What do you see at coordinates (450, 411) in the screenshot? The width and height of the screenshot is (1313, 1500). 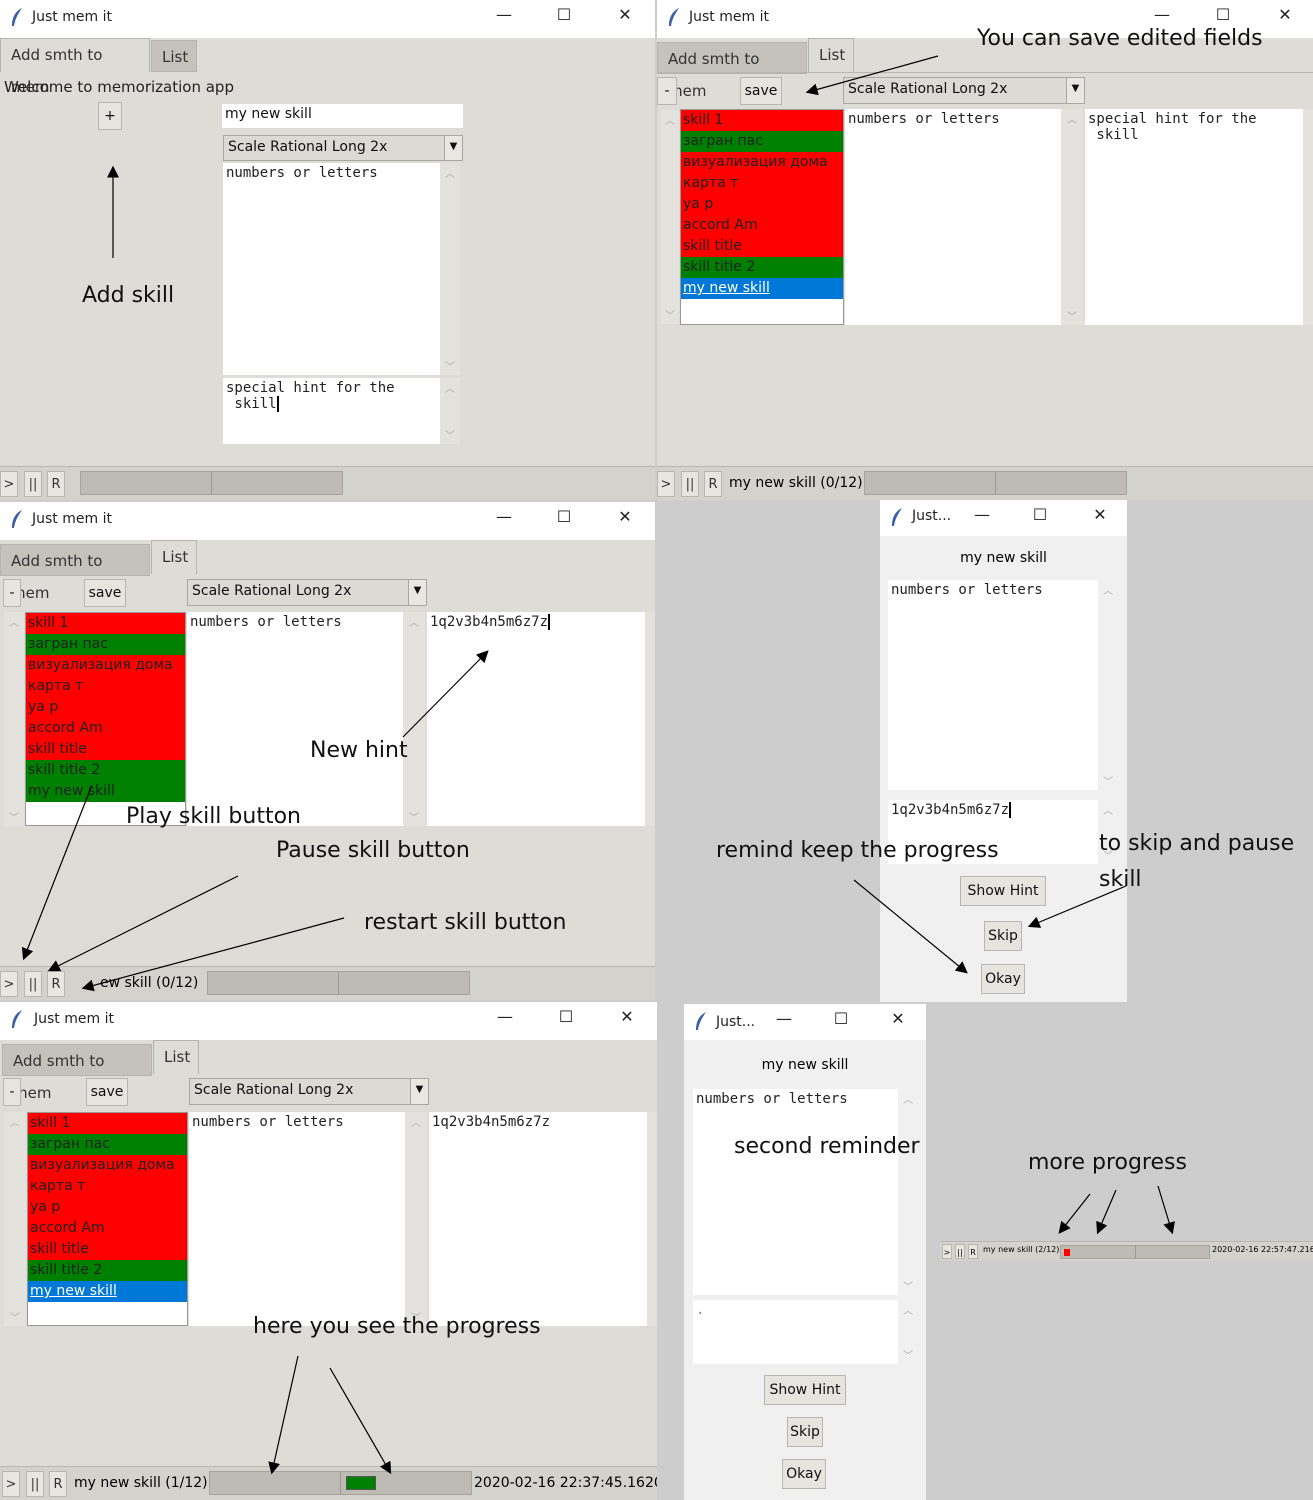 I see `hint-scrollbar: ︿ ﹀` at bounding box center [450, 411].